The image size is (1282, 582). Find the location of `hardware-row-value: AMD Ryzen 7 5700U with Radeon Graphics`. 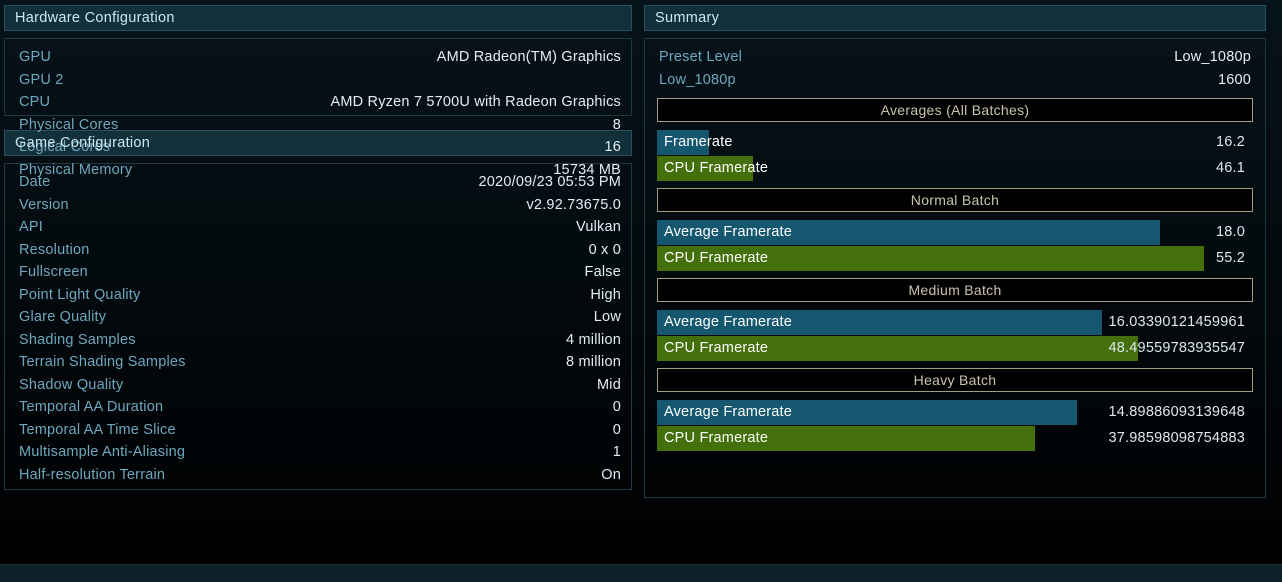

hardware-row-value: AMD Ryzen 7 5700U with Radeon Graphics is located at coordinates (475, 102).